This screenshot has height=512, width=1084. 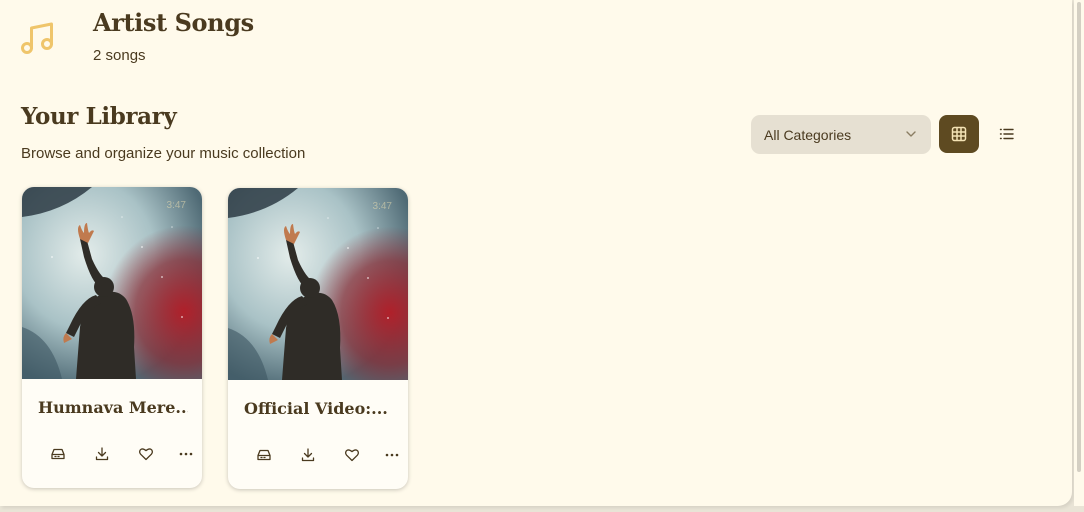 I want to click on library-title: Your Library, so click(x=99, y=116).